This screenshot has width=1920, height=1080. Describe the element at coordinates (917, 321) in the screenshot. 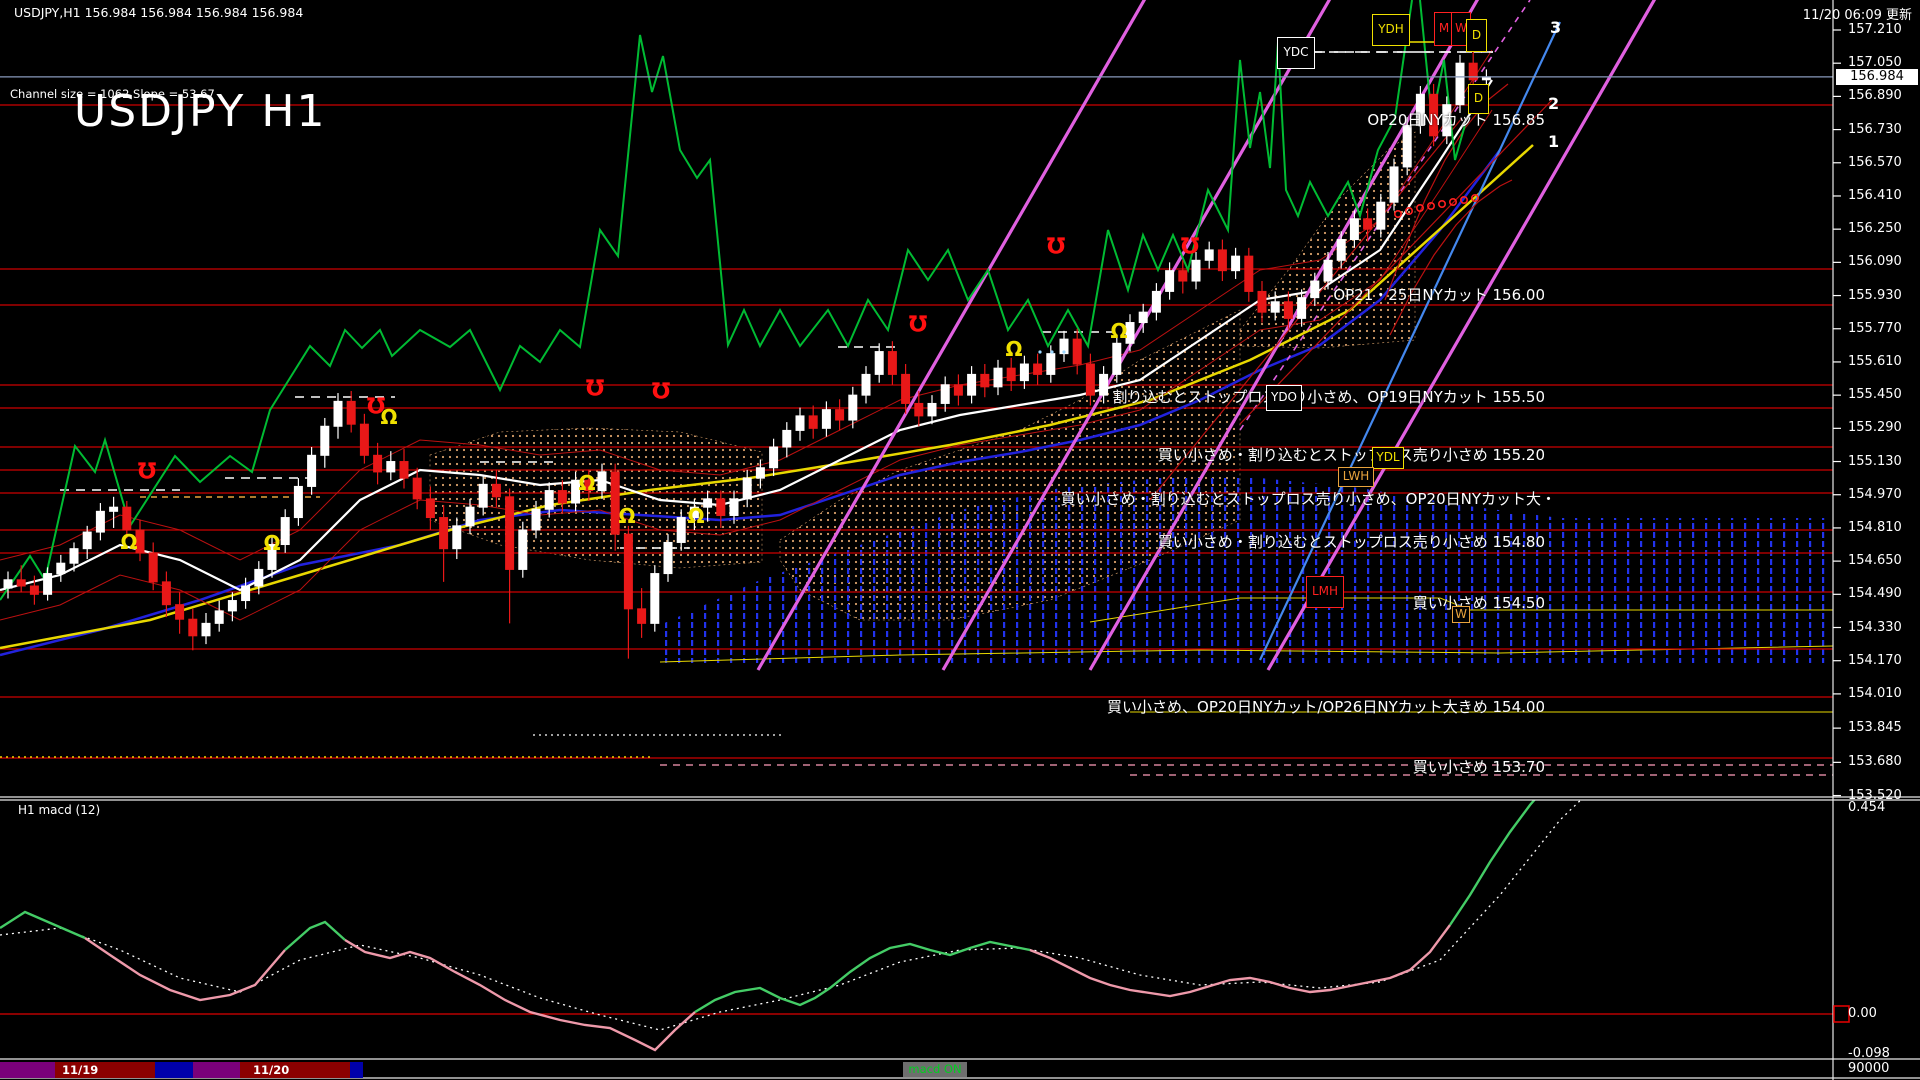

I see `sell-arrow-icon: Ω` at that location.